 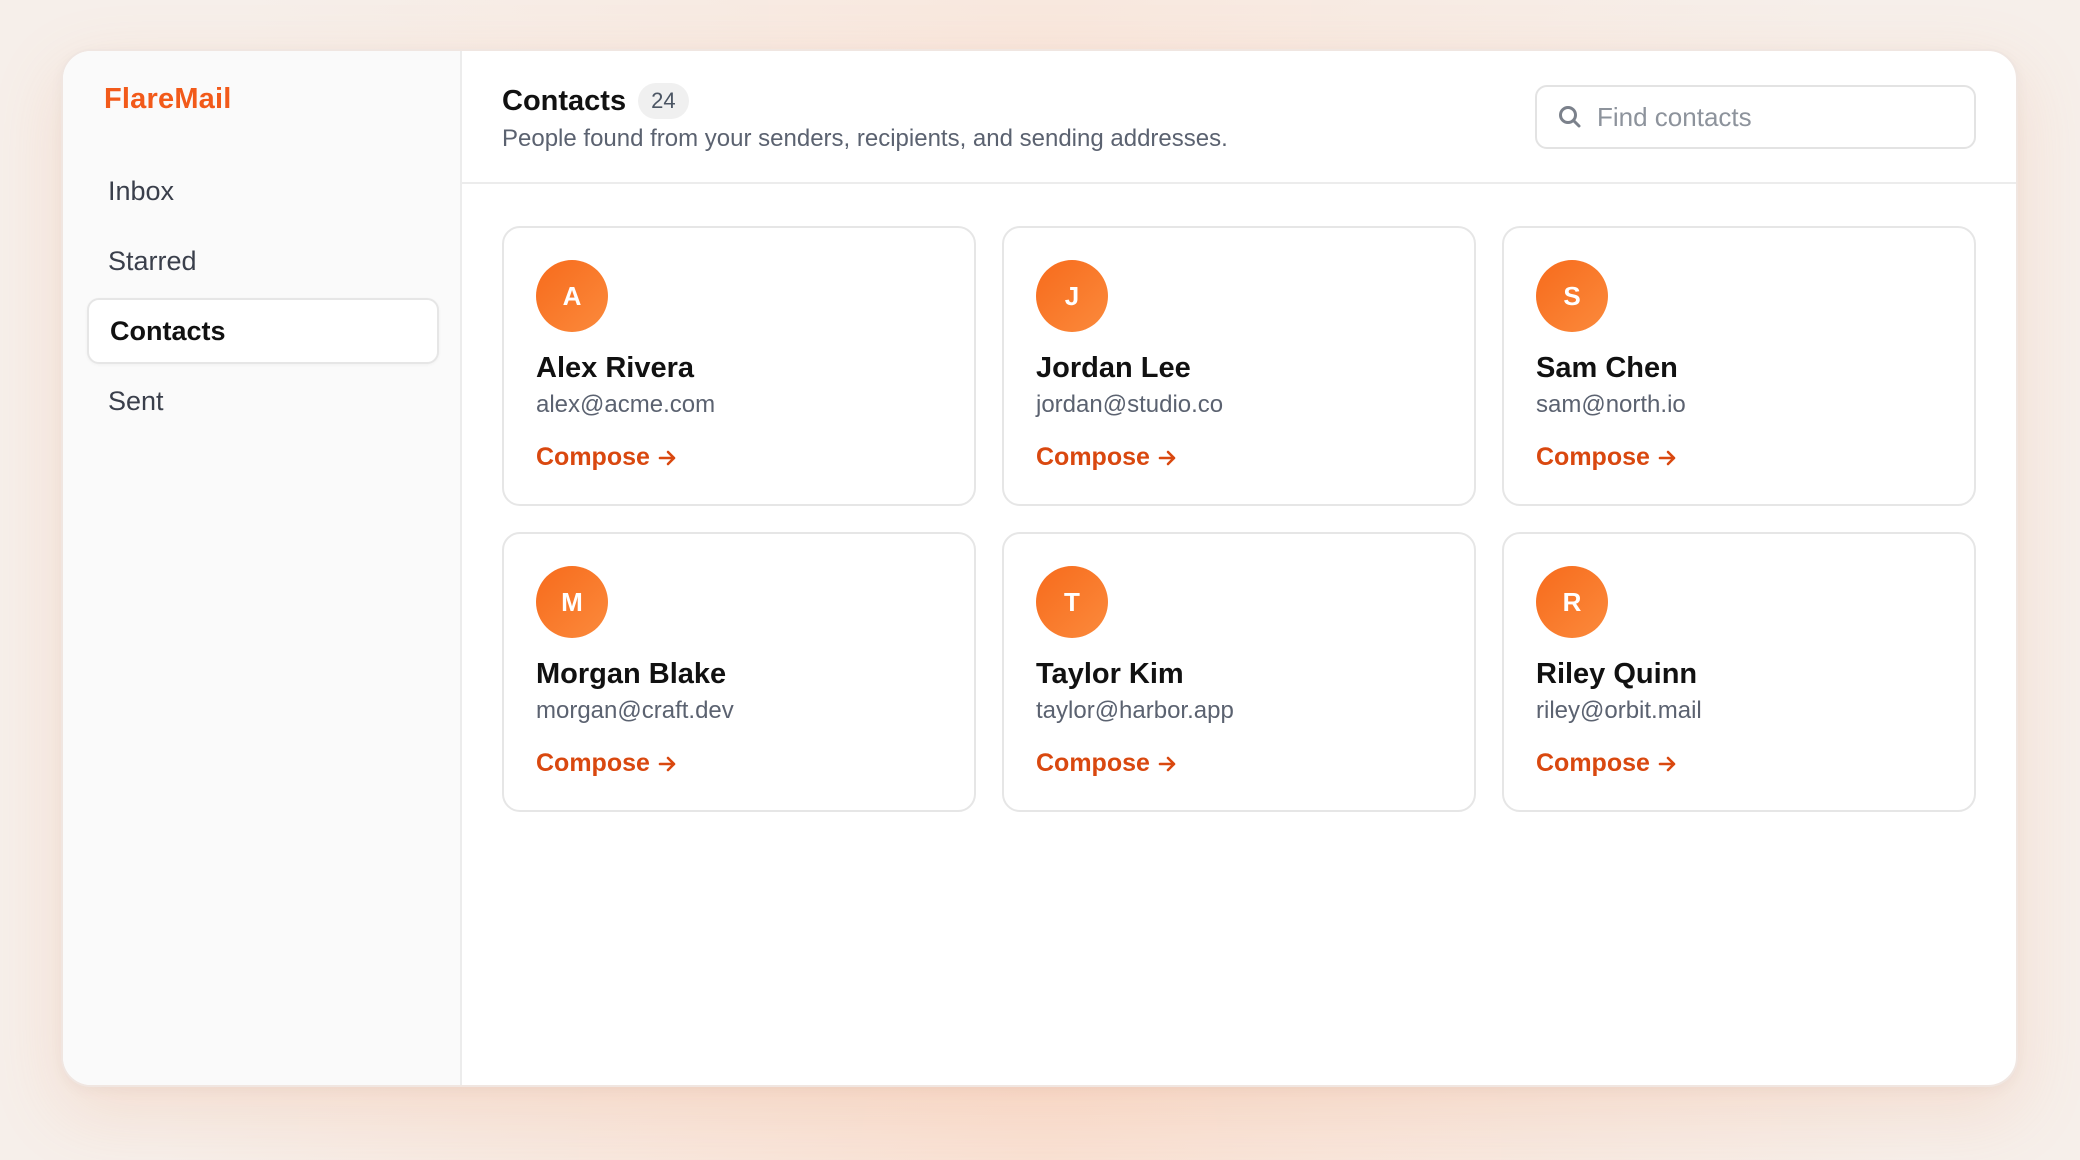 What do you see at coordinates (1135, 710) in the screenshot?
I see `contact-email: taylor@harbor.app` at bounding box center [1135, 710].